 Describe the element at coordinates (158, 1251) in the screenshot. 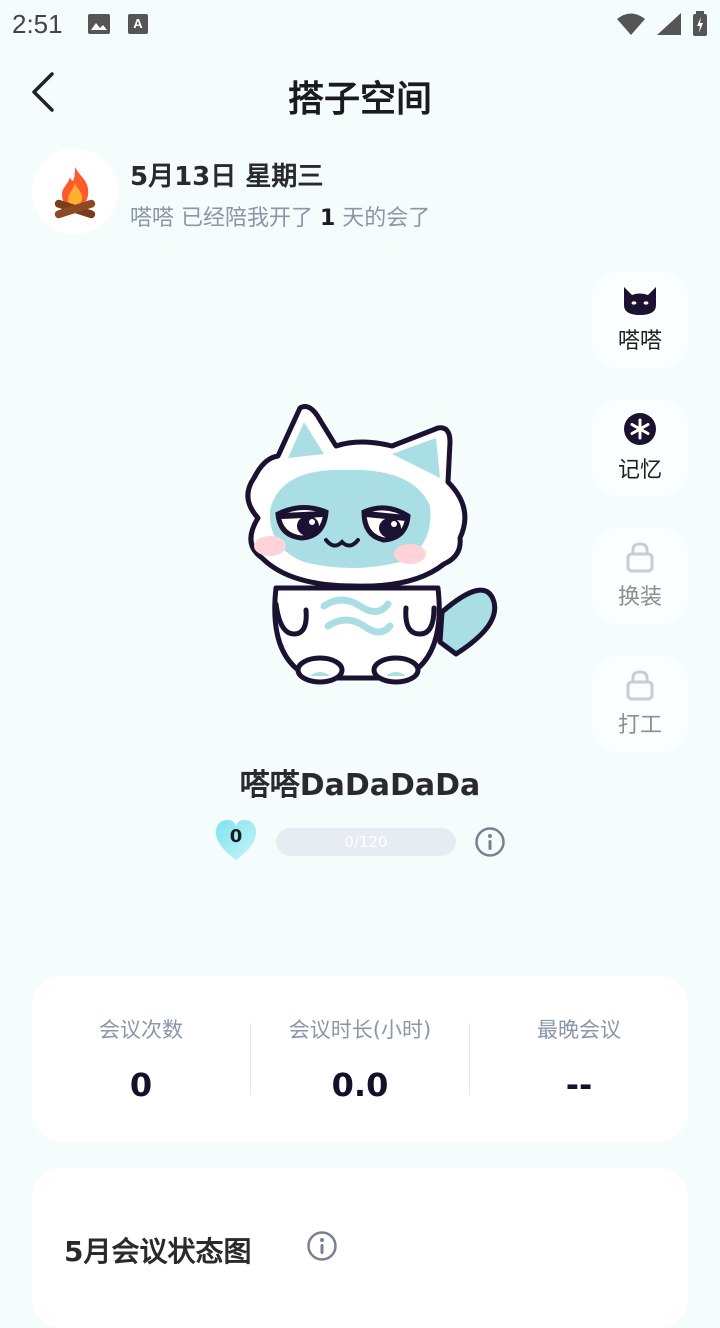

I see `month-chart-title: 5月会议状态图` at that location.